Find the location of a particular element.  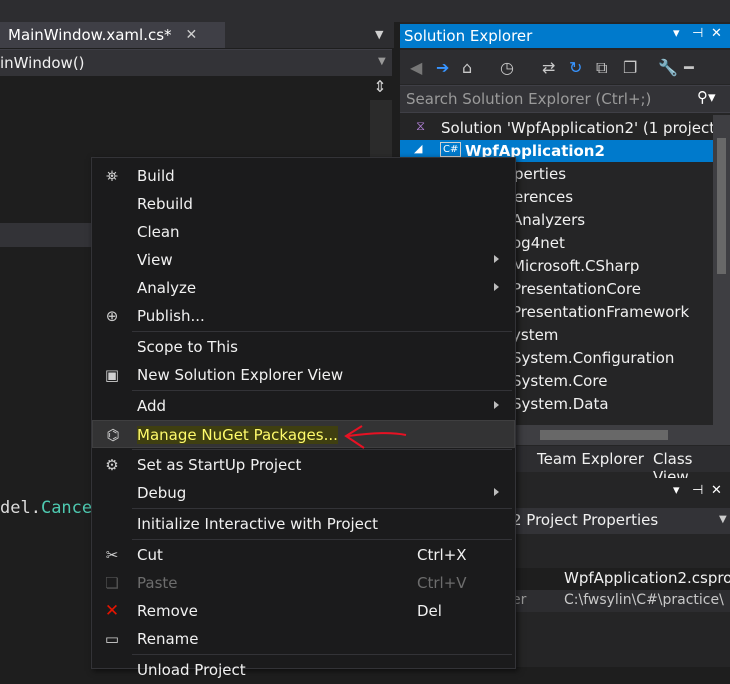

tree-item: ystem is located at coordinates (535, 335).